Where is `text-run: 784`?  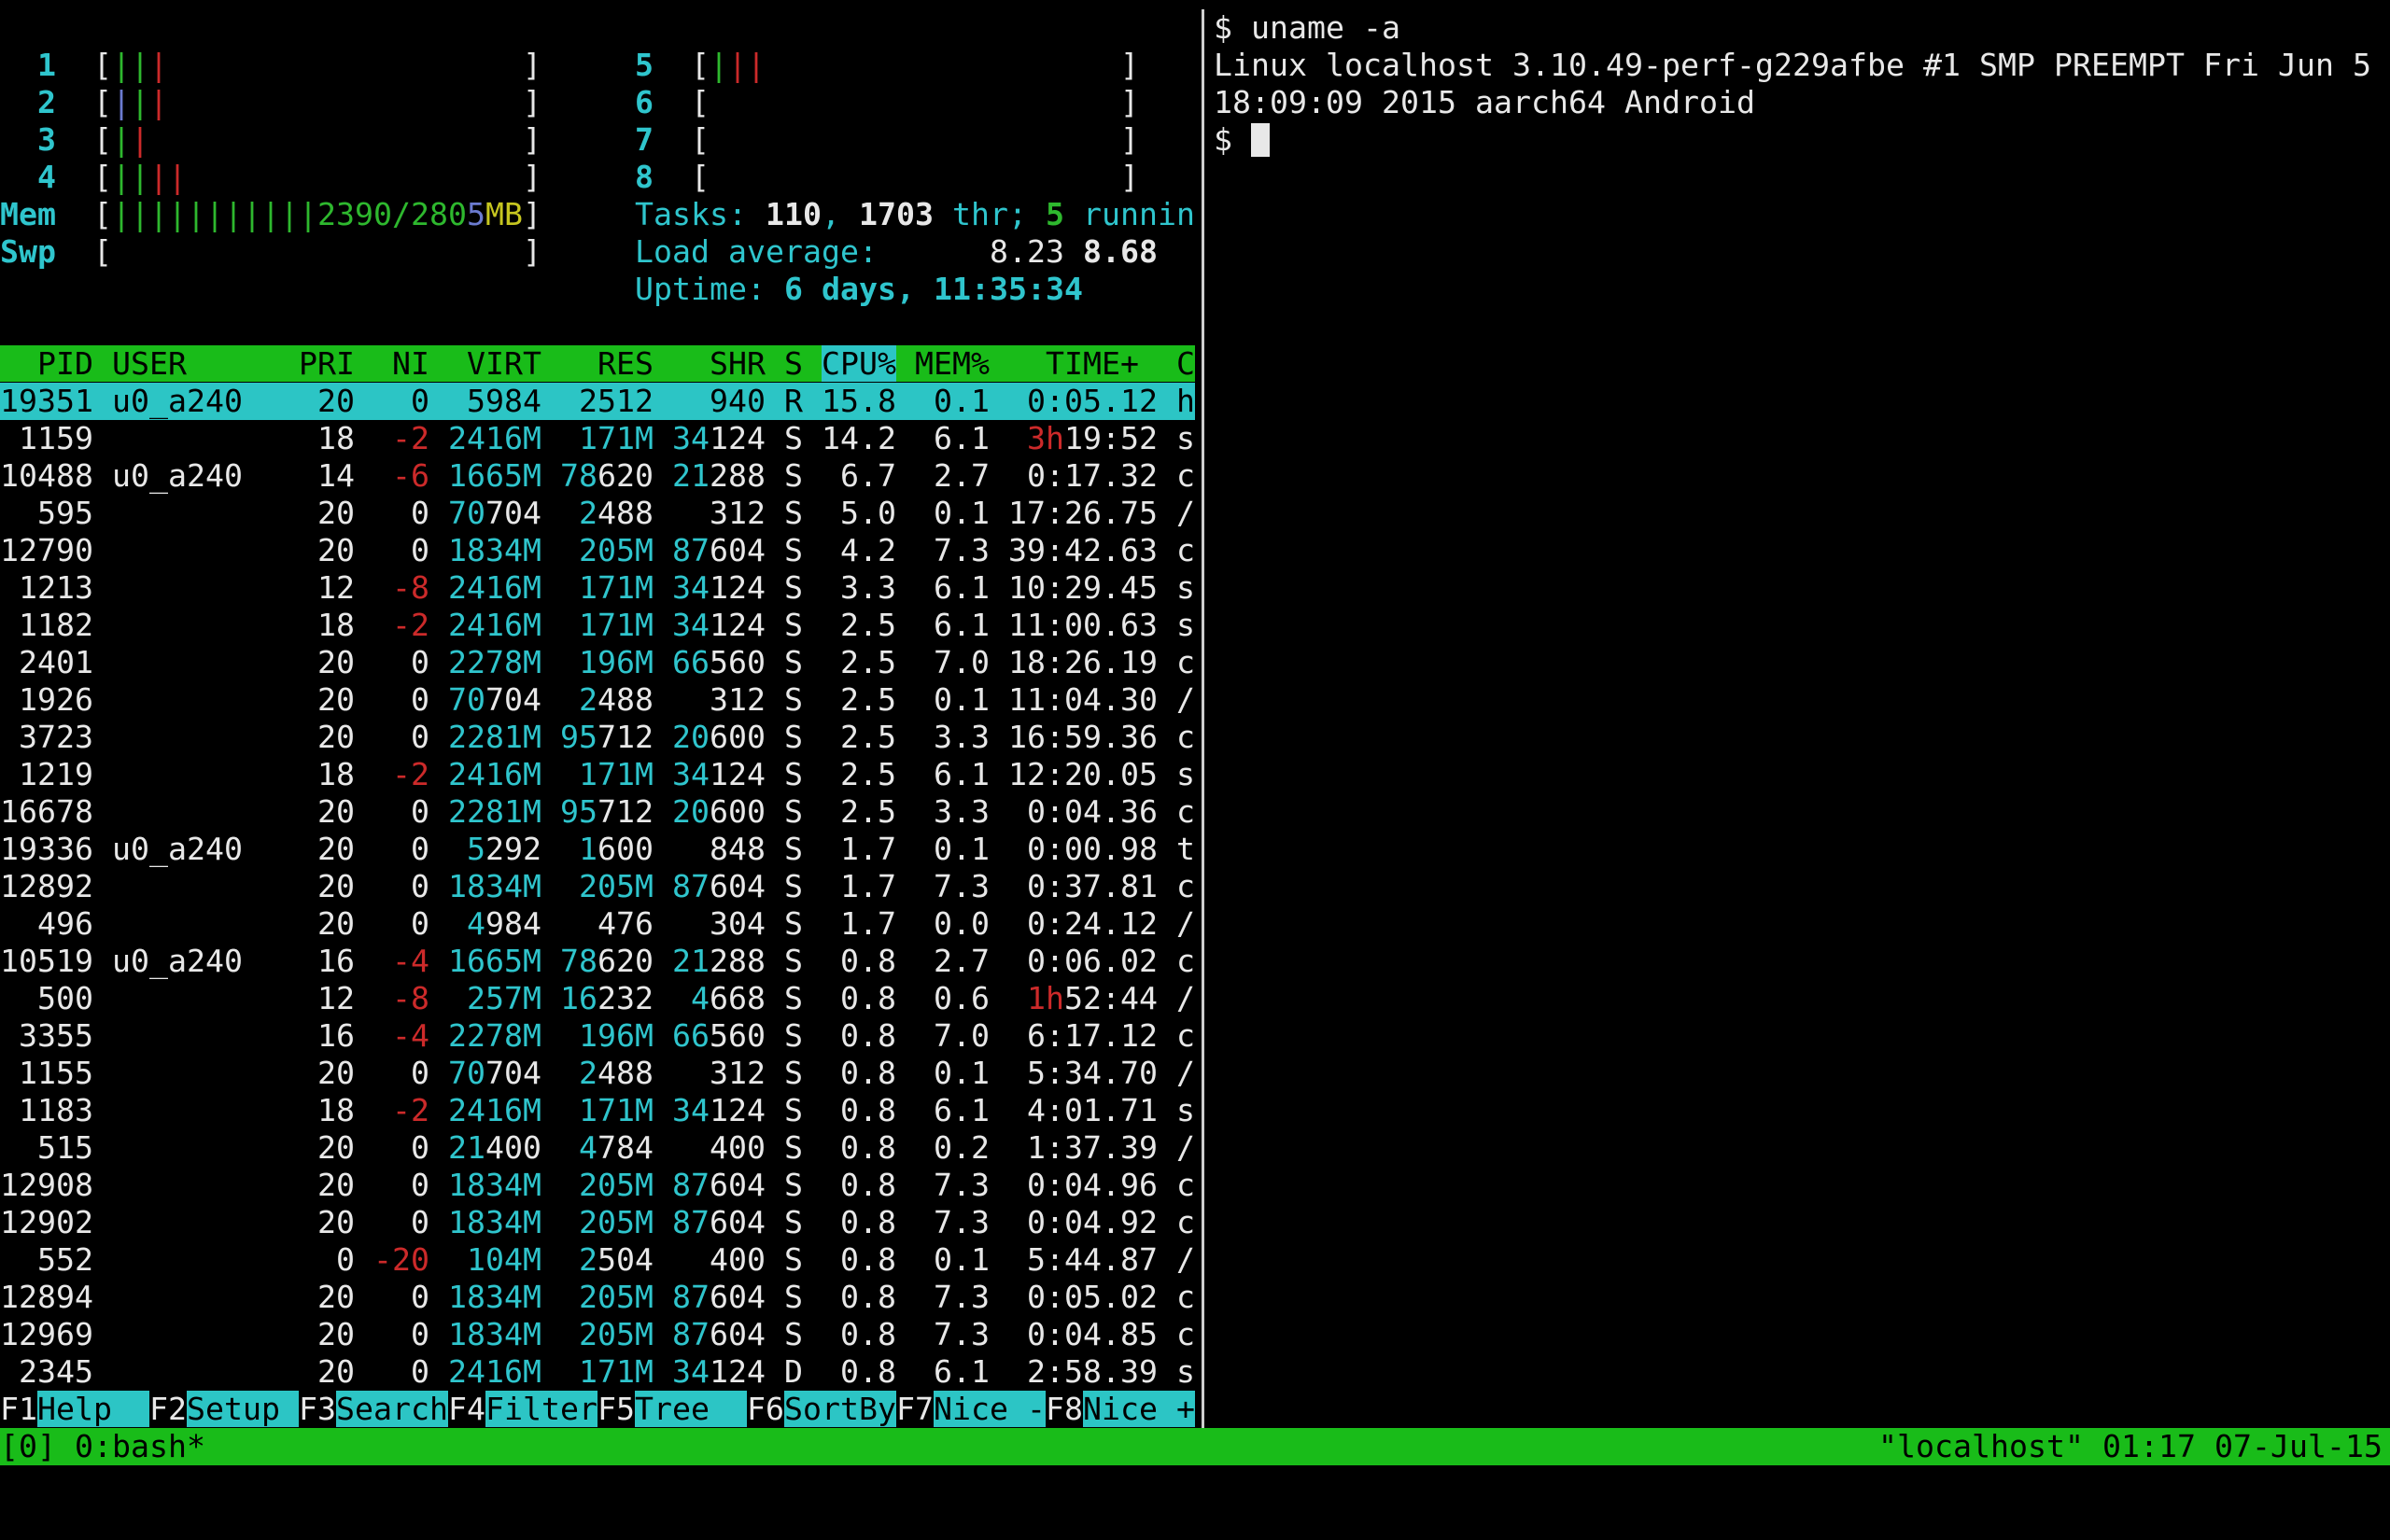
text-run: 784 is located at coordinates (626, 1147).